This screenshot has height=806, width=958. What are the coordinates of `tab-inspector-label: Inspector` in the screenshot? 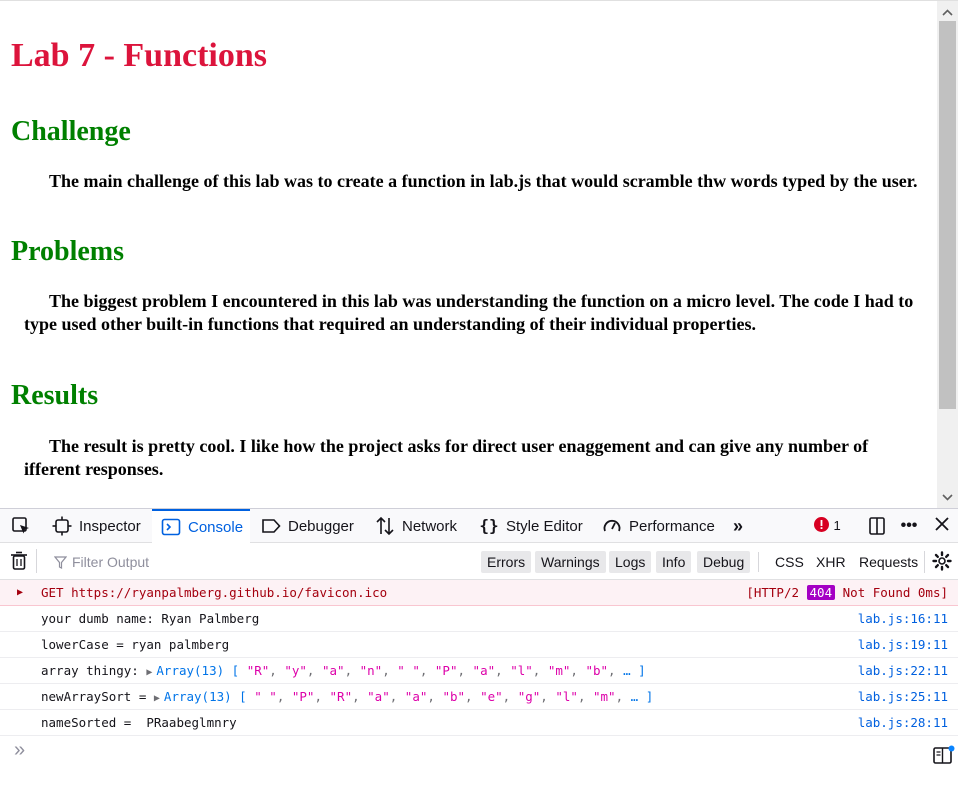 It's located at (110, 526).